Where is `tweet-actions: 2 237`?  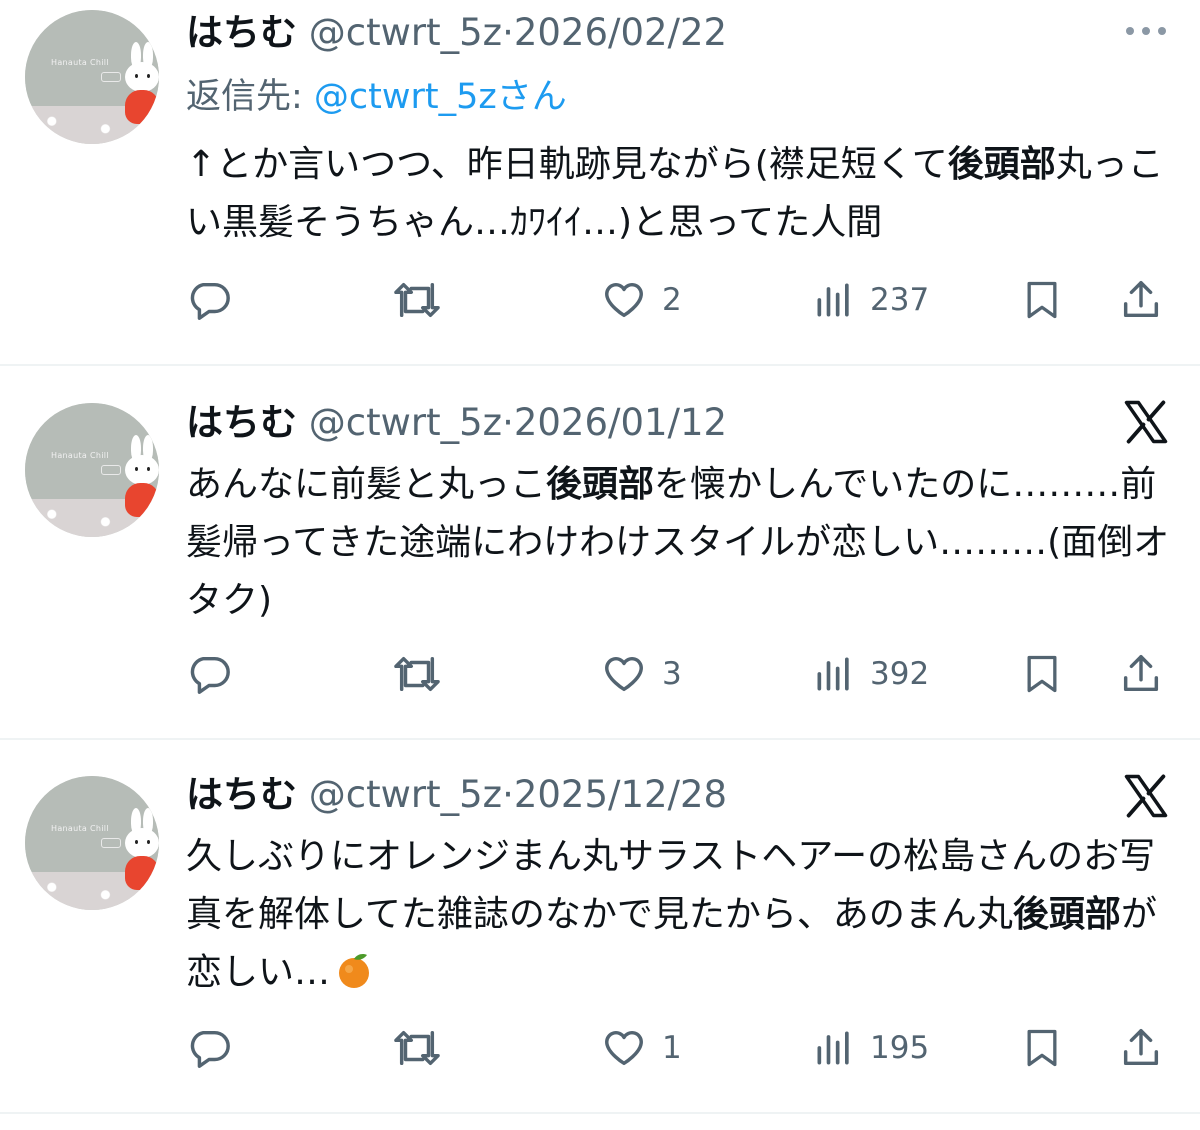
tweet-actions: 2 237 is located at coordinates (600, 300).